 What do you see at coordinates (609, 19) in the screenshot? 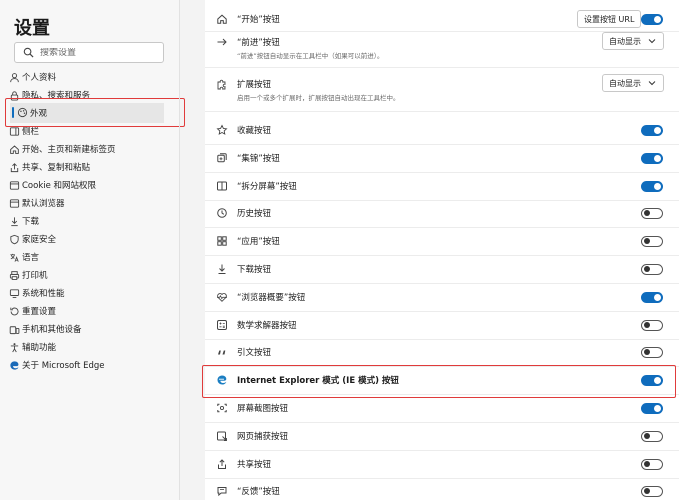
I see `set-button-url-button: 设置按钮 URL` at bounding box center [609, 19].